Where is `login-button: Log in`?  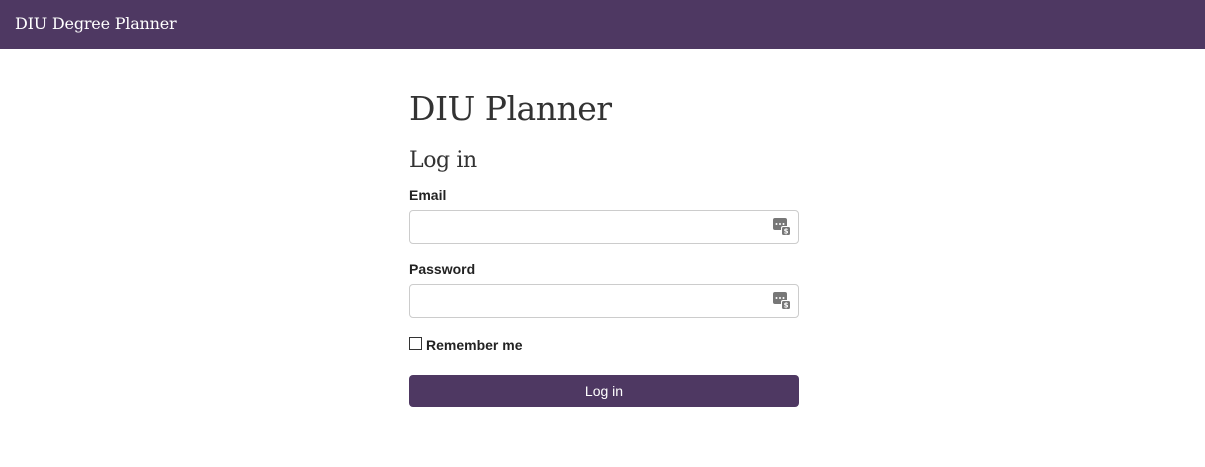 login-button: Log in is located at coordinates (604, 391).